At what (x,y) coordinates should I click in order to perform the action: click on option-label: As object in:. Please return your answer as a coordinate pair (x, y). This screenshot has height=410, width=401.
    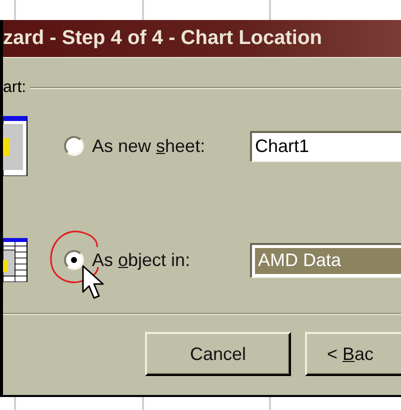
    Looking at the image, I should click on (142, 260).